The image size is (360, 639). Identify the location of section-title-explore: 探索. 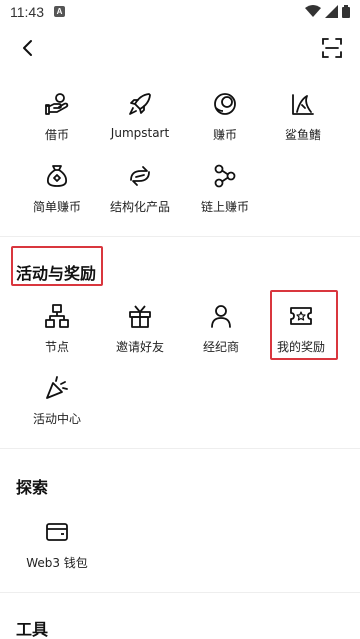
(32, 487).